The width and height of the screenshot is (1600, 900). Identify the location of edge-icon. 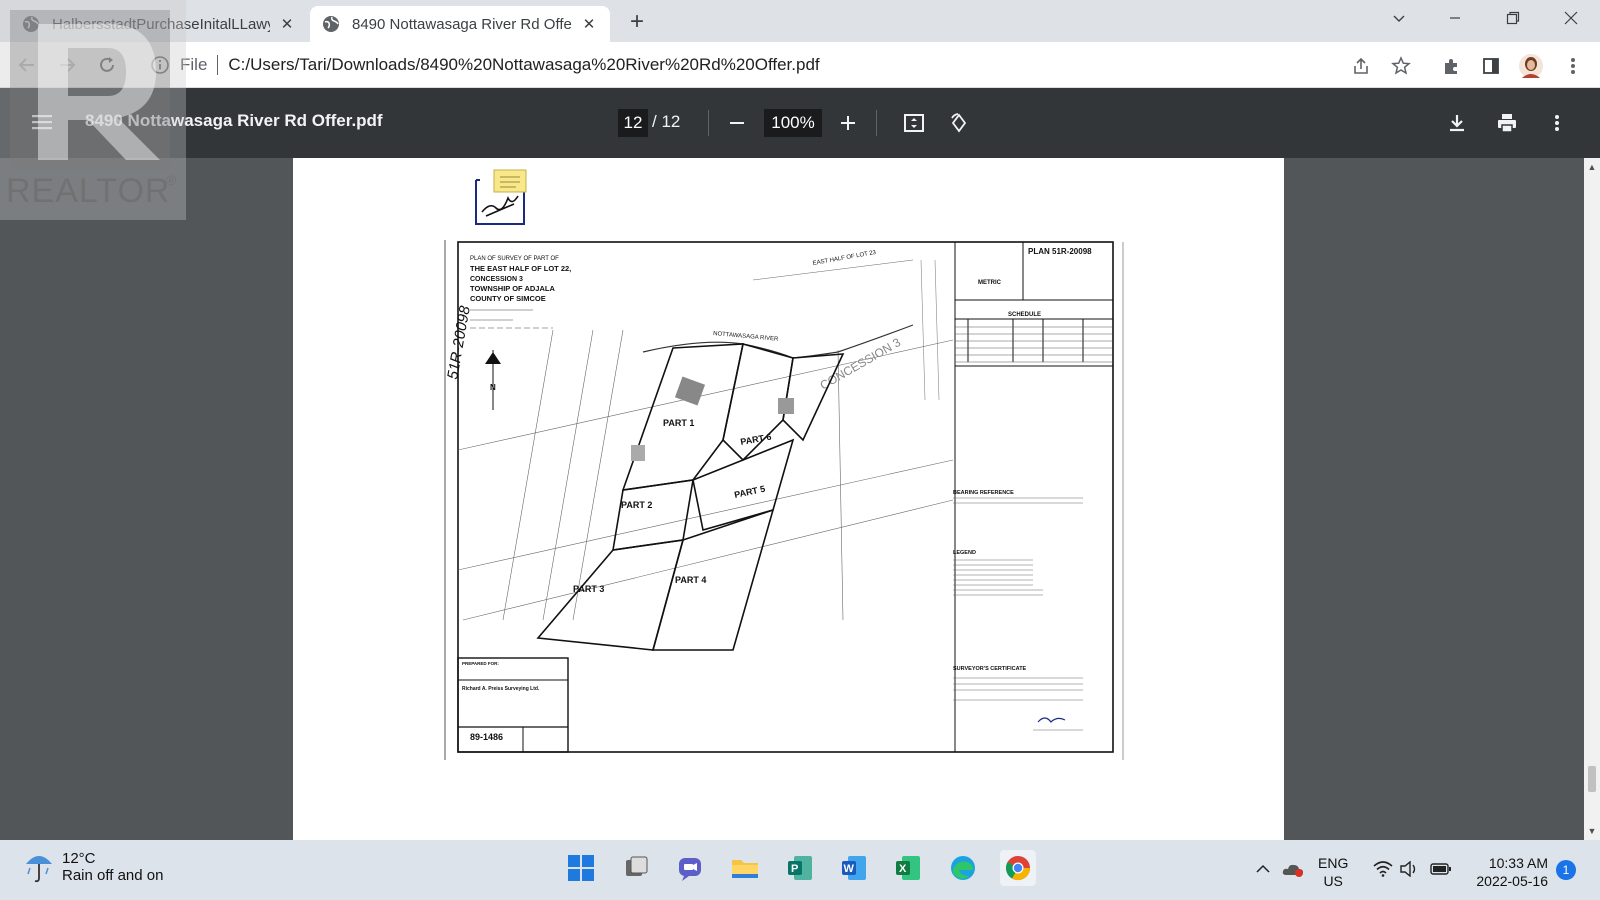
(963, 868).